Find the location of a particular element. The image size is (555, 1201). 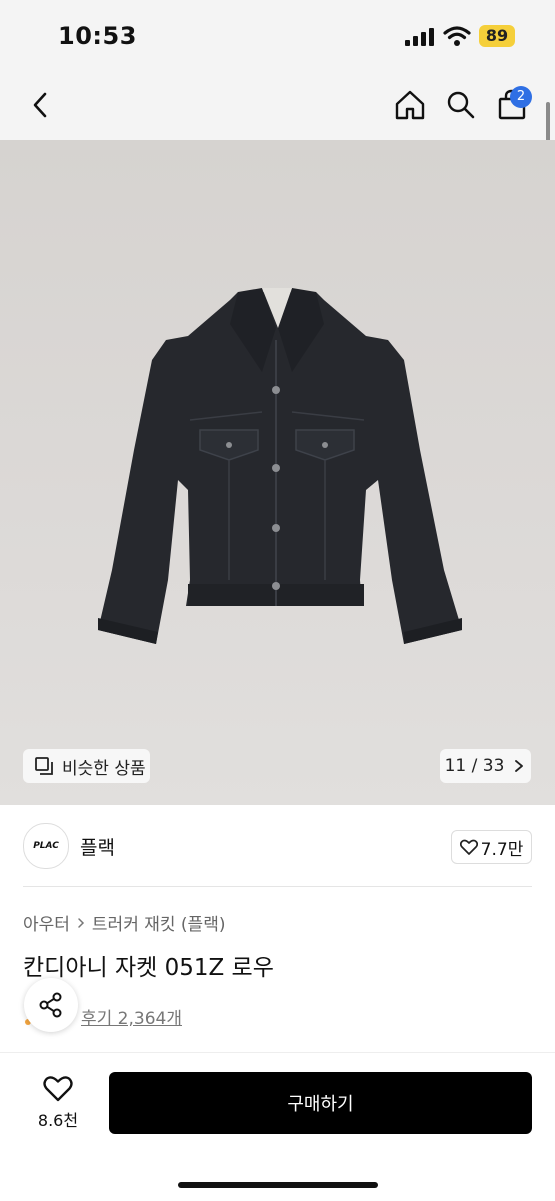

favorite-button is located at coordinates (58, 1090).